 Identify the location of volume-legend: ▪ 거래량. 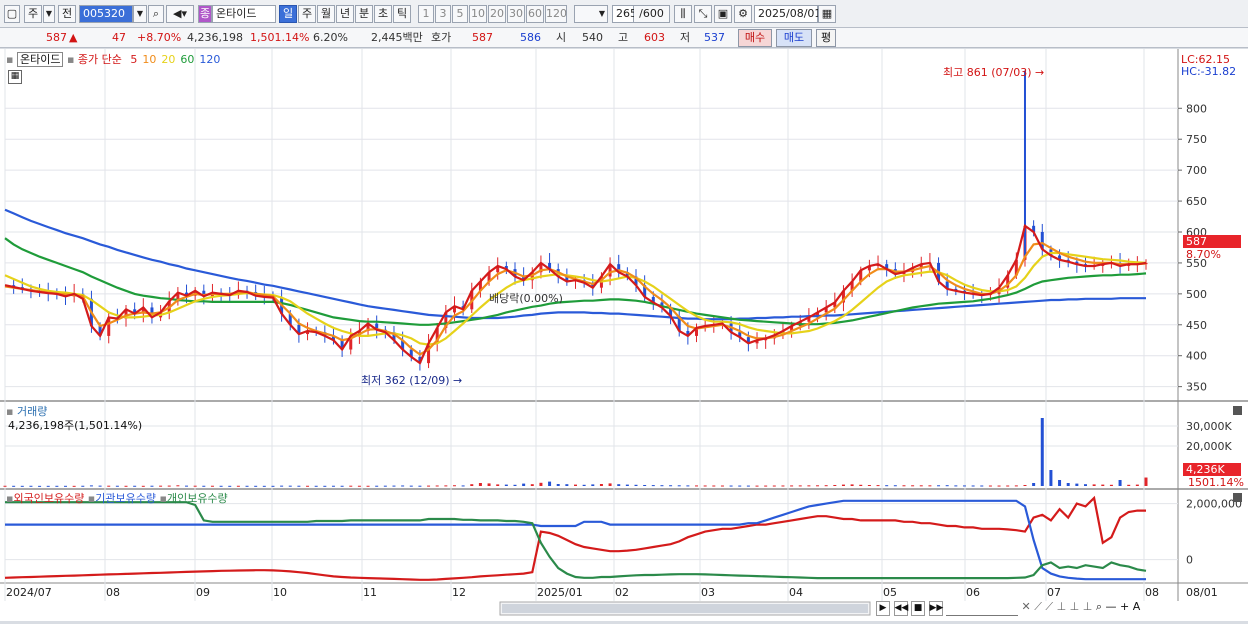
(27, 411).